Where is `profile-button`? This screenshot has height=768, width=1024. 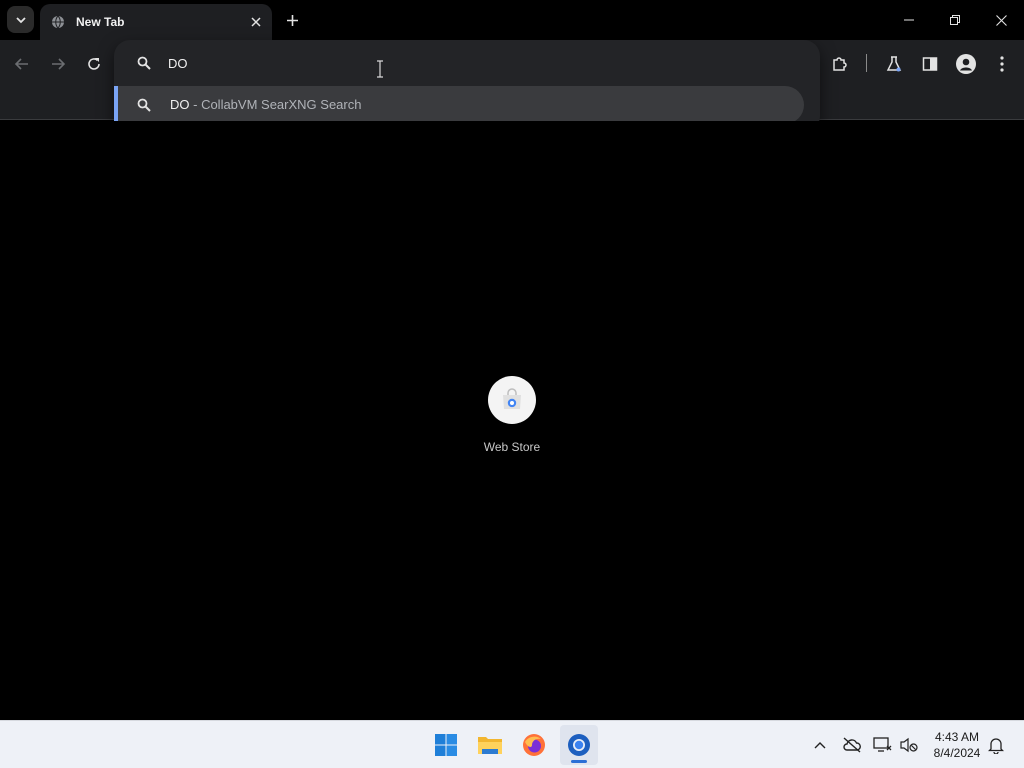 profile-button is located at coordinates (966, 64).